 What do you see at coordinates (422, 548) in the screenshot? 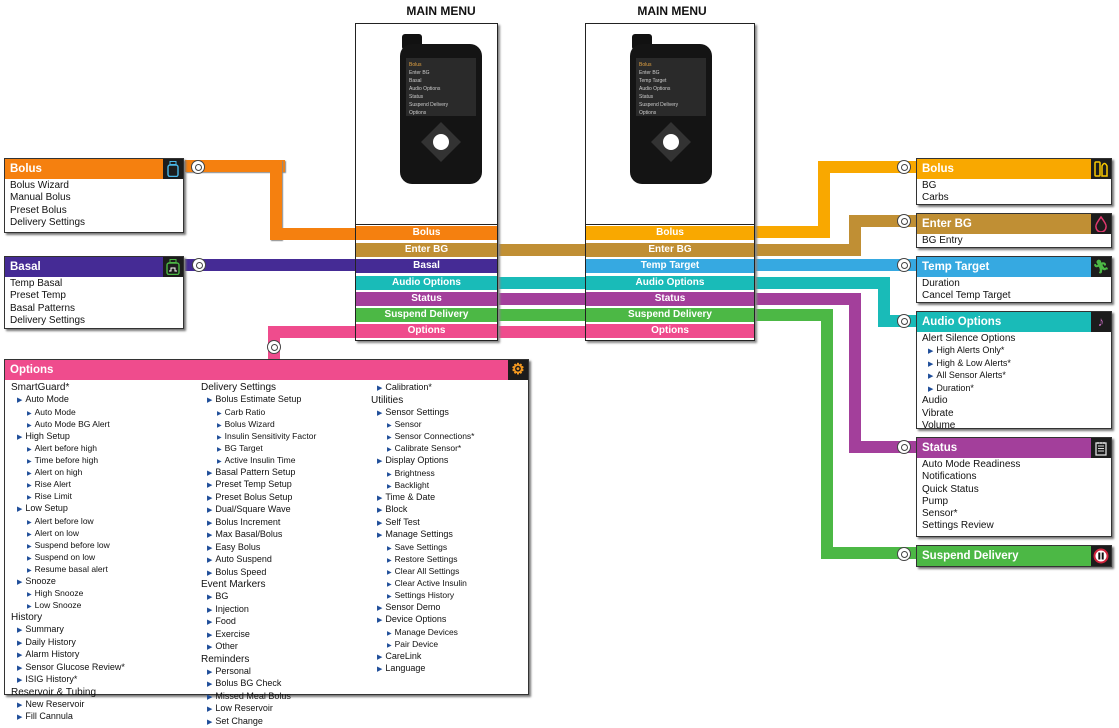
I see `options-item: Save Settings` at bounding box center [422, 548].